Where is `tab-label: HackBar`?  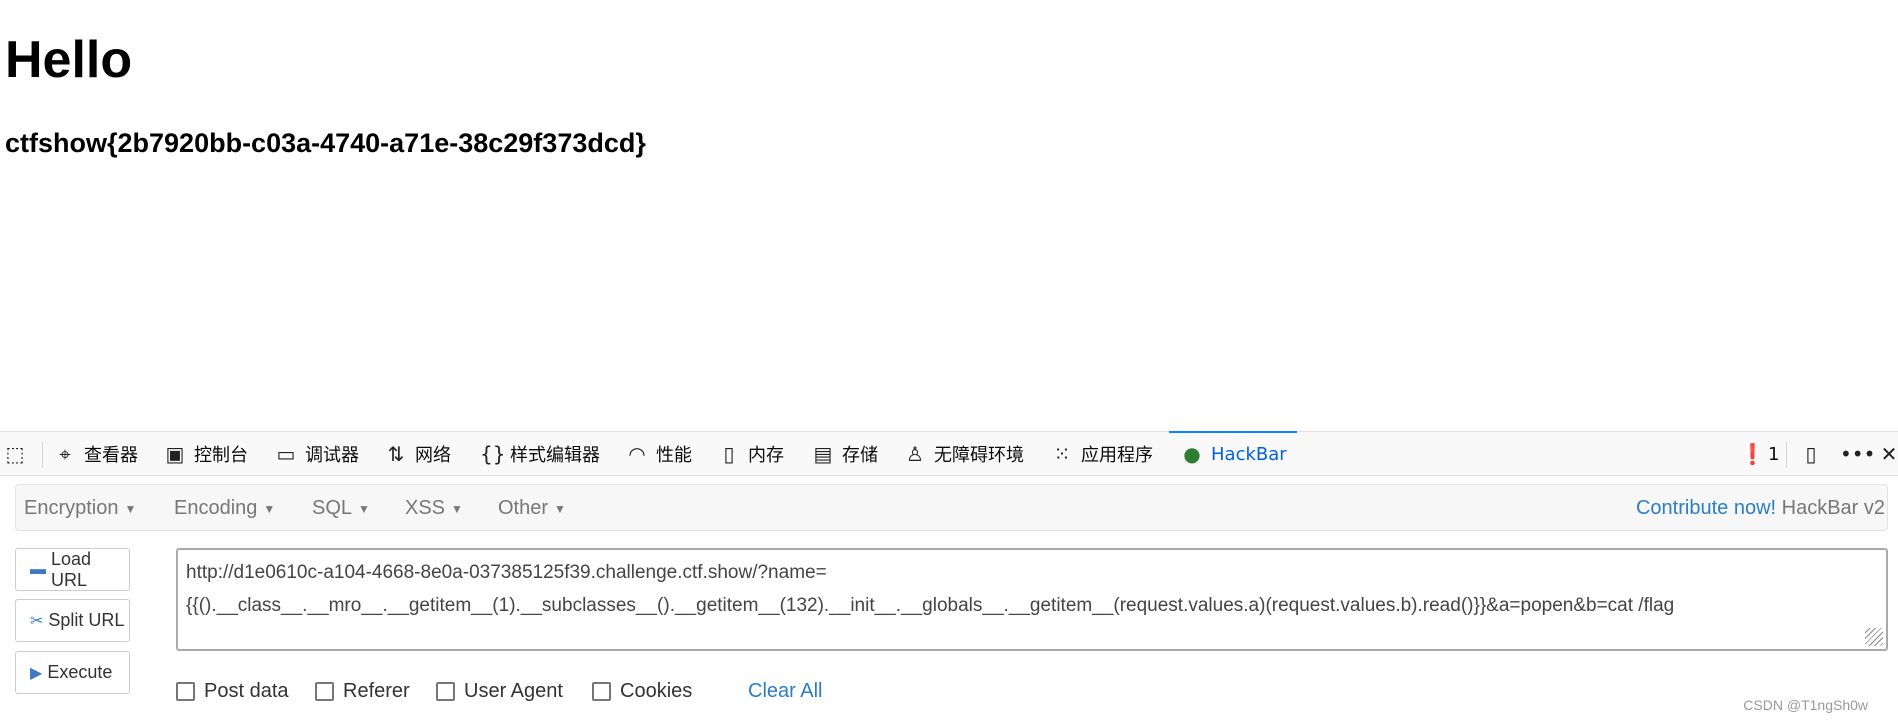
tab-label: HackBar is located at coordinates (1249, 454).